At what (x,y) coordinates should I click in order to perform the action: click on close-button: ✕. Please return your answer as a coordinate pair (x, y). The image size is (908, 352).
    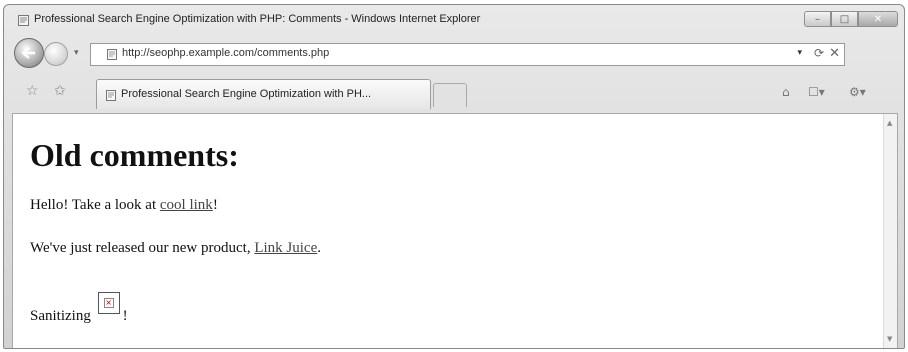
    Looking at the image, I should click on (878, 19).